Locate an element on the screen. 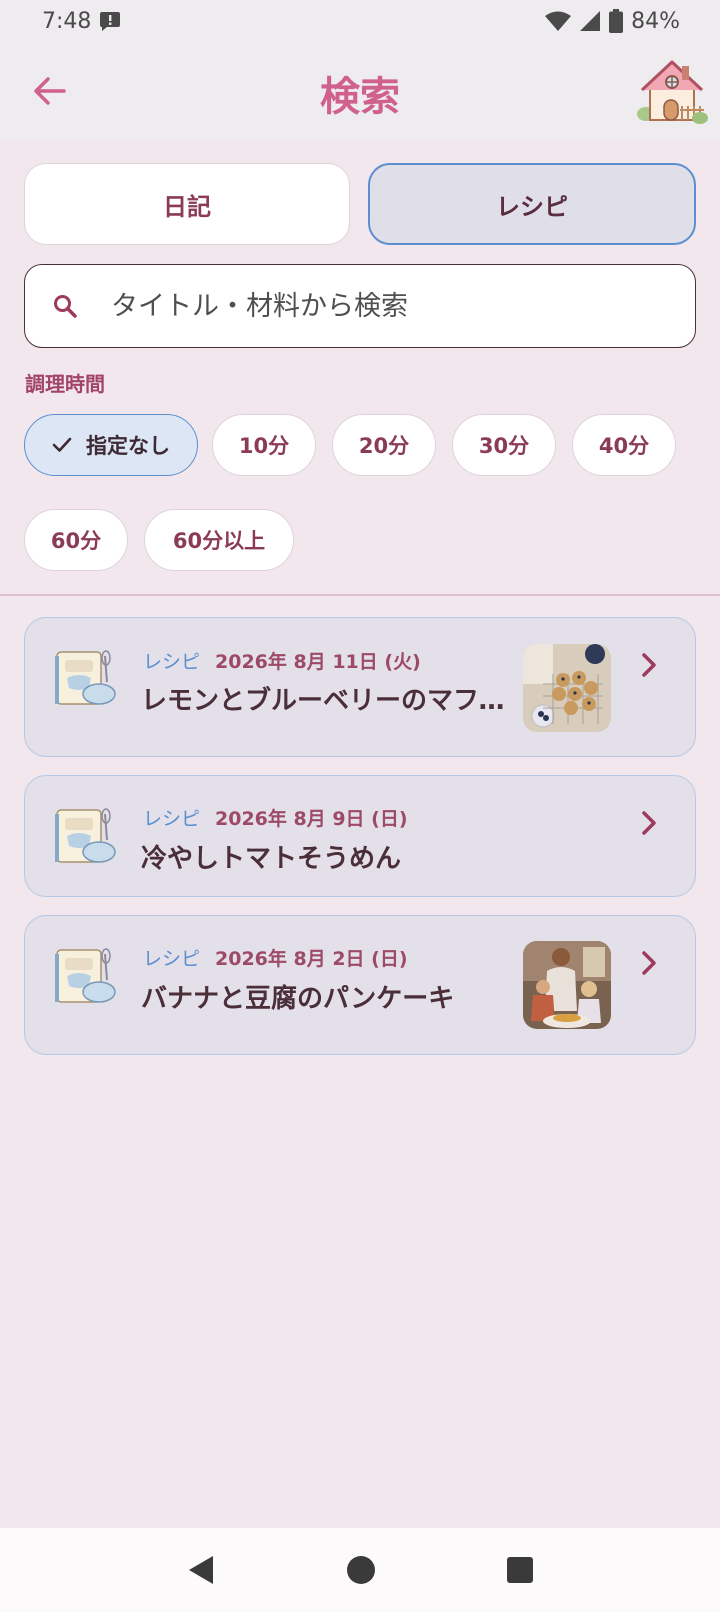 Image resolution: width=720 pixels, height=1612 pixels. chip-label: 20分 is located at coordinates (384, 446).